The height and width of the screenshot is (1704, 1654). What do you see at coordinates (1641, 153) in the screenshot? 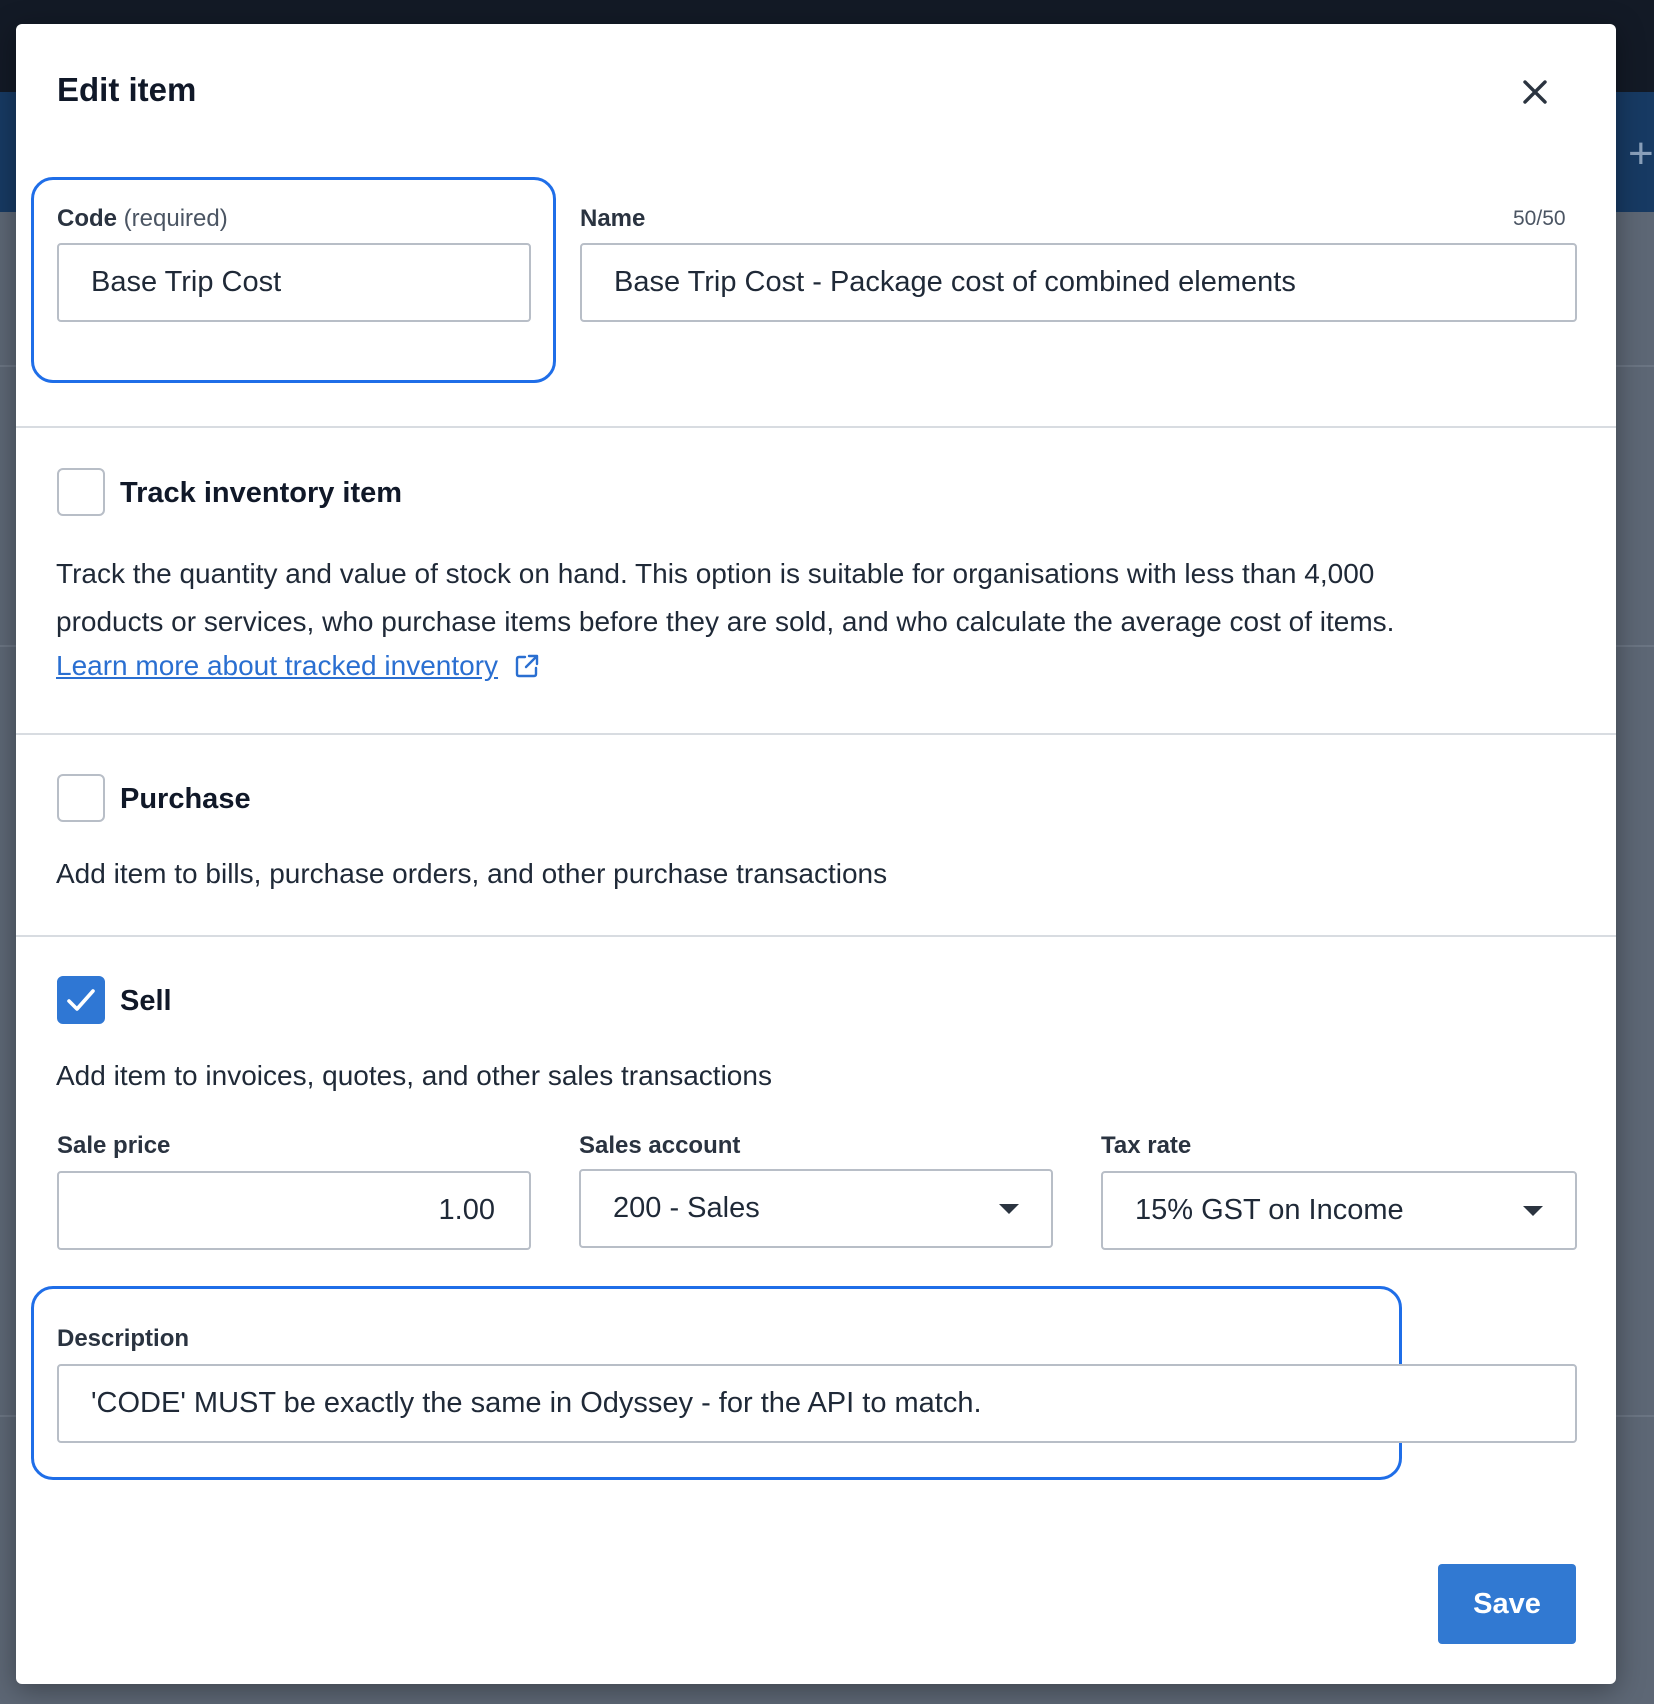
I see `background-plus-icon: +` at bounding box center [1641, 153].